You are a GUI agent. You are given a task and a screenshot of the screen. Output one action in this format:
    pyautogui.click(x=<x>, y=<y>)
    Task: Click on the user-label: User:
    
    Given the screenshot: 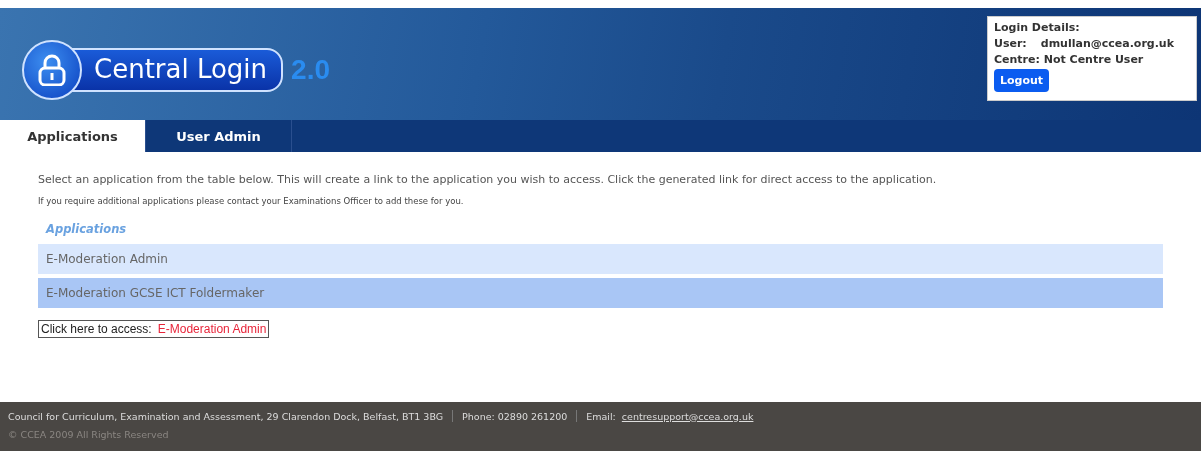 What is the action you would take?
    pyautogui.click(x=1010, y=43)
    